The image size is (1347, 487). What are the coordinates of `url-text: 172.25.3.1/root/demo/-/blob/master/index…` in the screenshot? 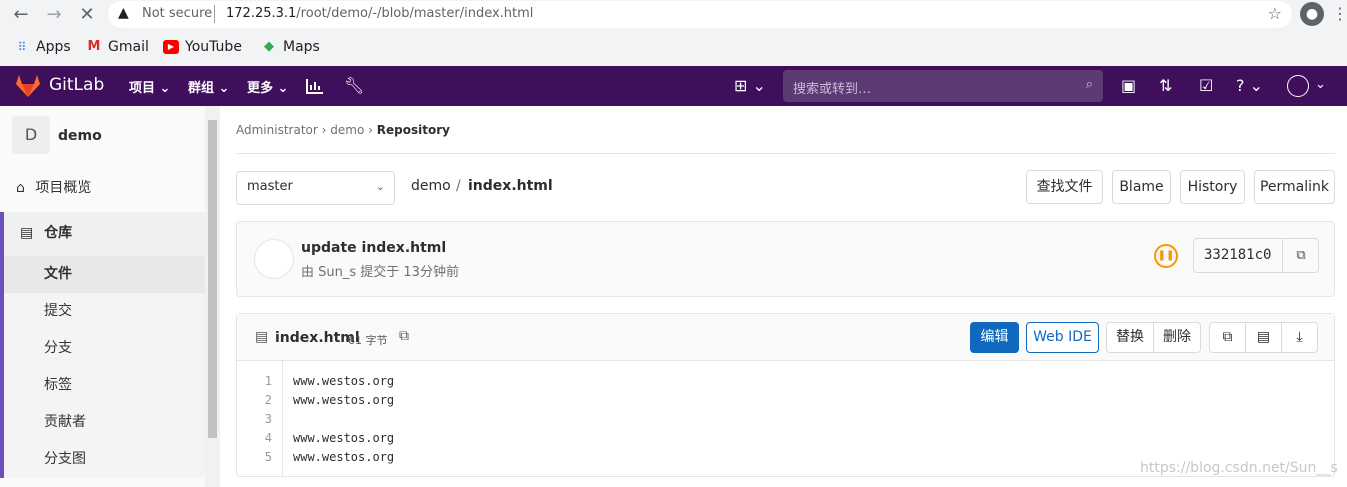 It's located at (379, 13).